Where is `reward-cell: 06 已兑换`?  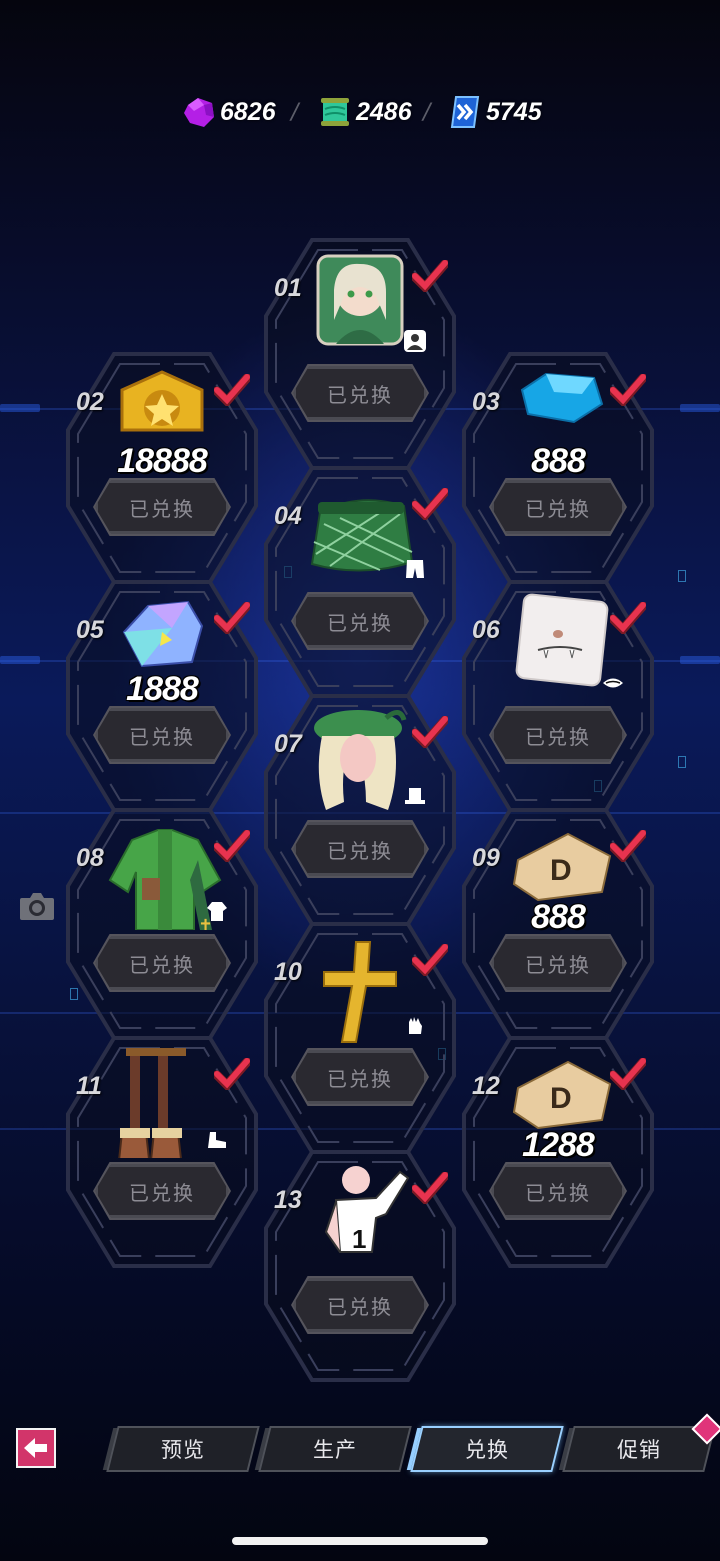
reward-cell: 06 已兑换 is located at coordinates (558, 696).